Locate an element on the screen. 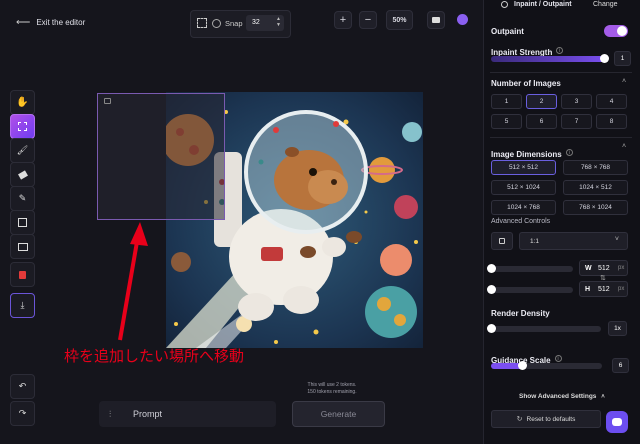 The width and height of the screenshot is (640, 444). width-label: W is located at coordinates (588, 268).